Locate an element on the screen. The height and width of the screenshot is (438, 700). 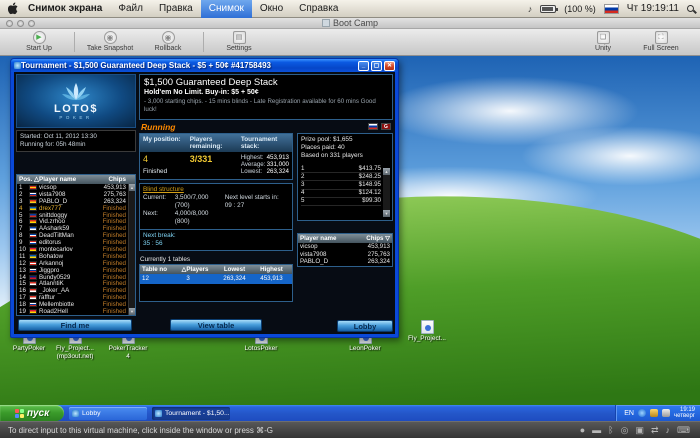
bluetooth-icon: ᛒ is located at coordinates (610, 430).